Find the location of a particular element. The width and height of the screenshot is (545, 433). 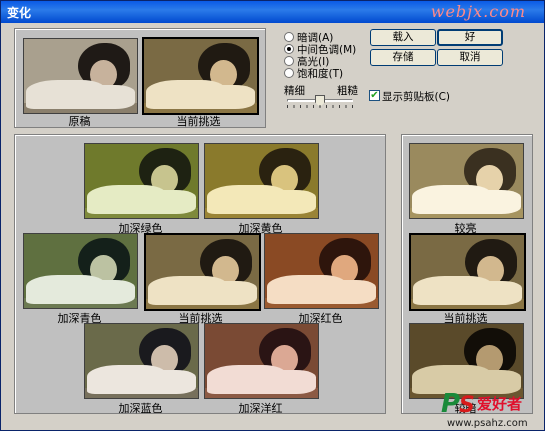

cancel-button: 取消 is located at coordinates (470, 57).